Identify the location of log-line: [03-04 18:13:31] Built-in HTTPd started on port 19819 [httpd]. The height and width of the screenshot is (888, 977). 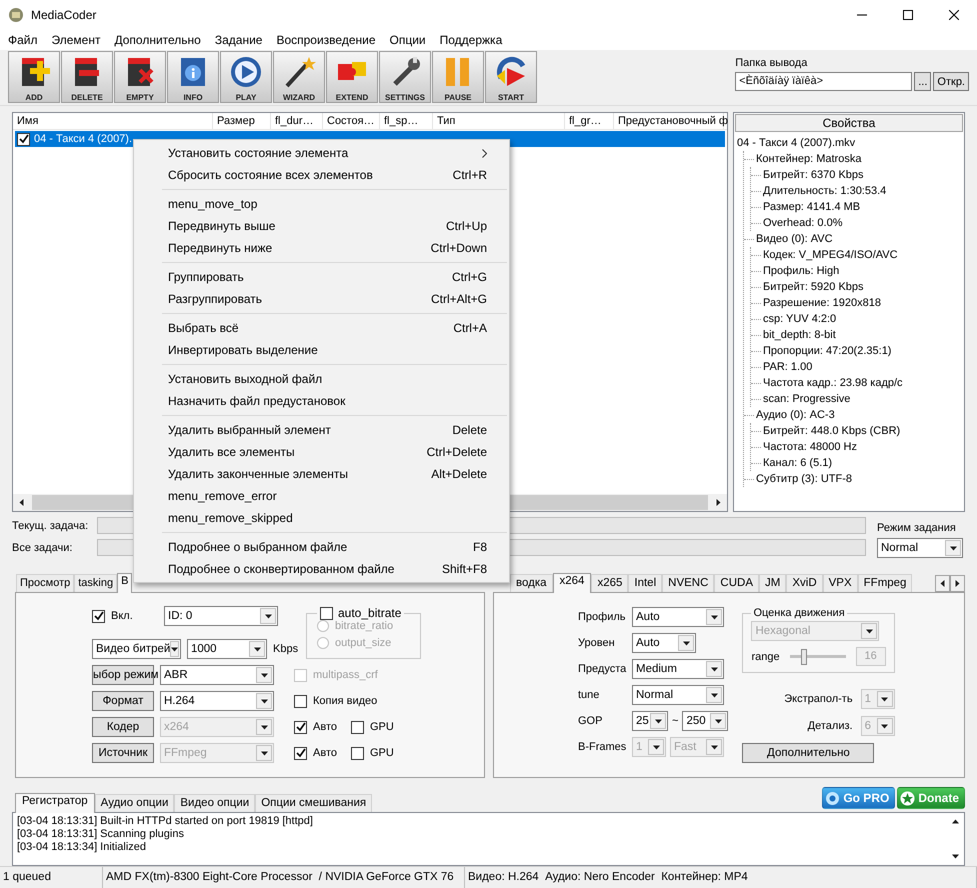
(165, 821).